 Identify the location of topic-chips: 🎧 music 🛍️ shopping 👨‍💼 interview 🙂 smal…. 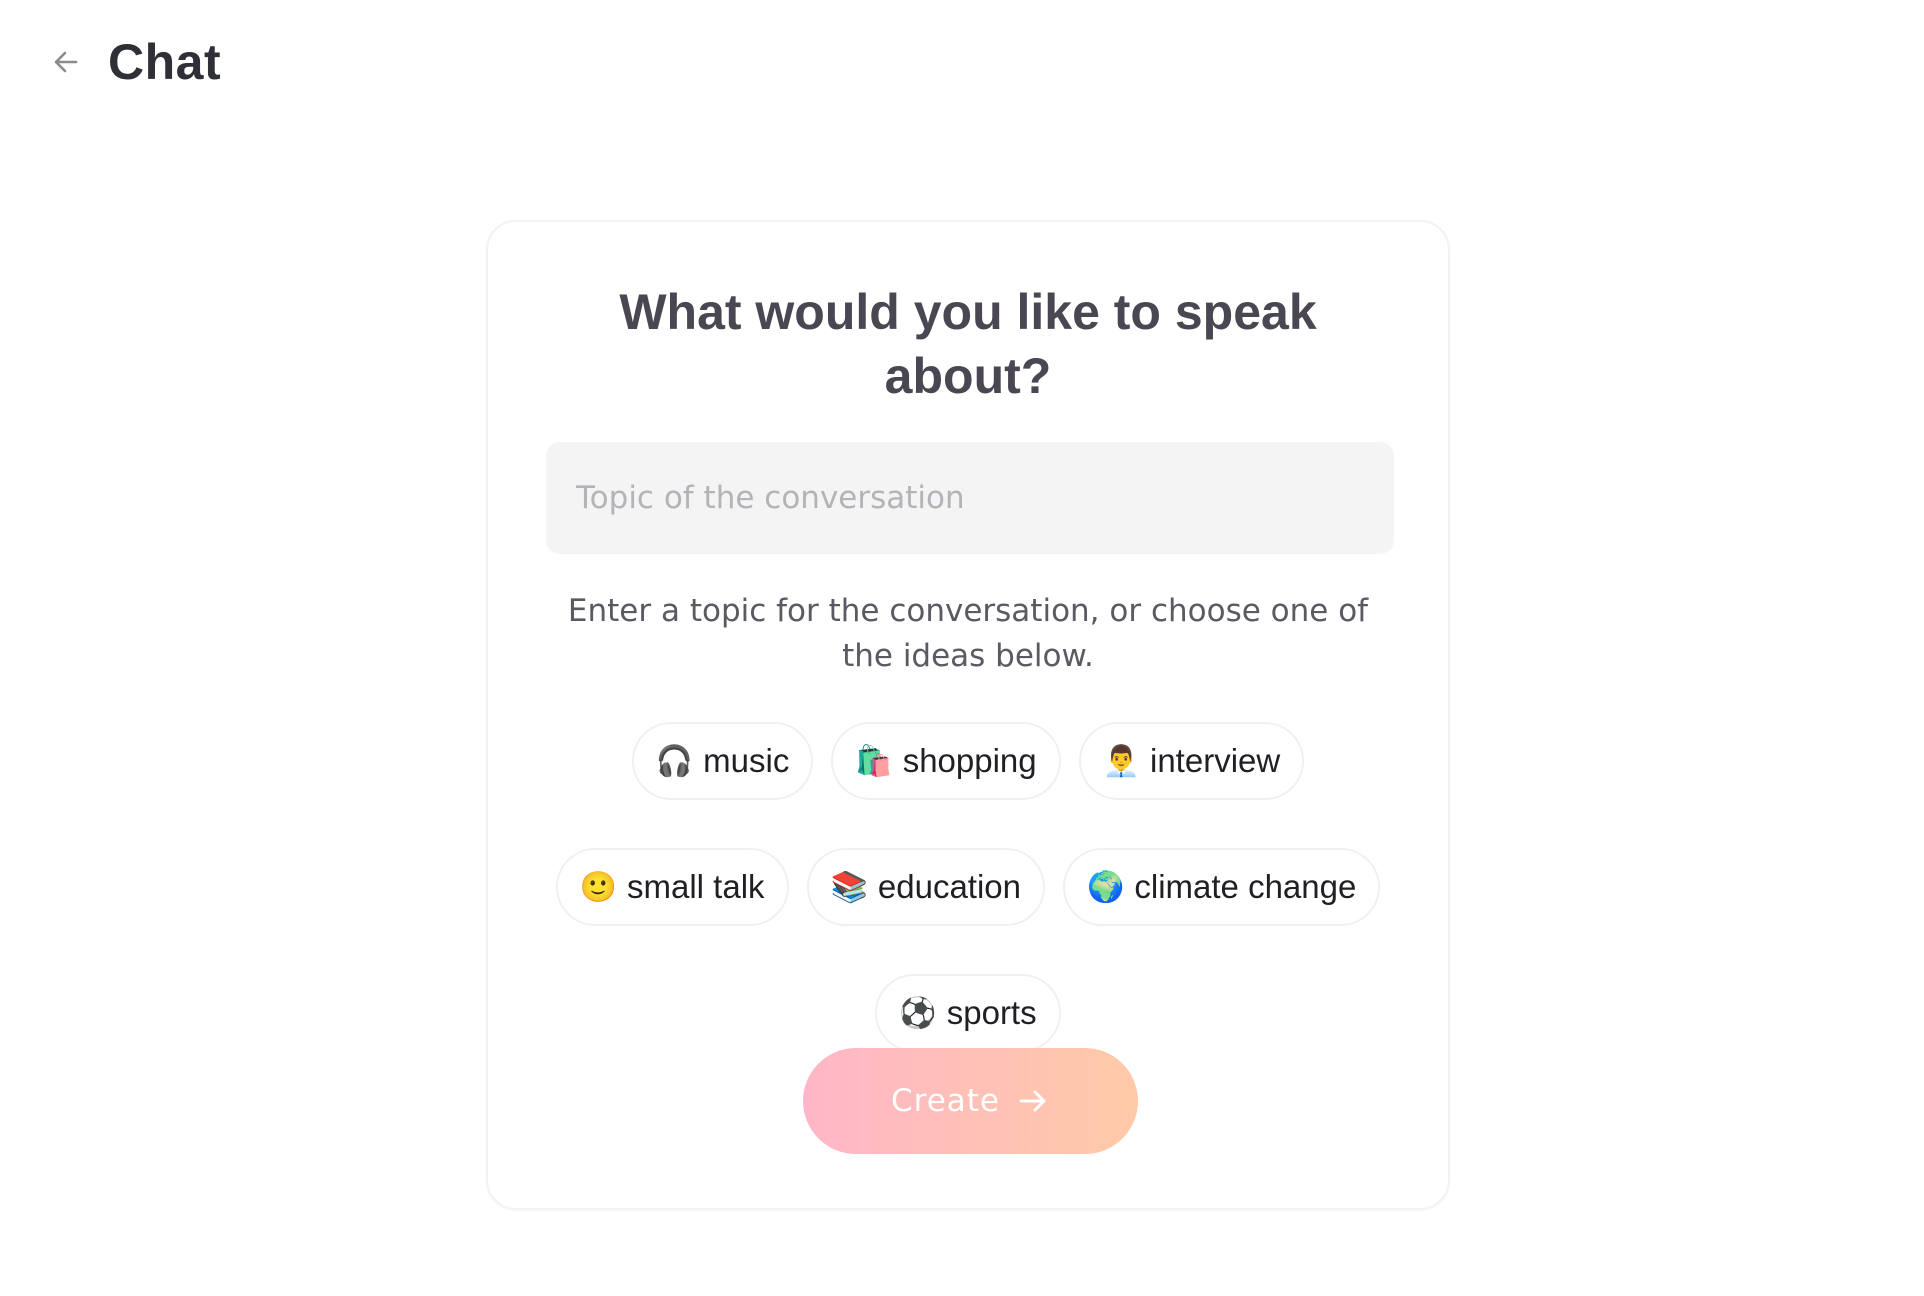
(968, 887).